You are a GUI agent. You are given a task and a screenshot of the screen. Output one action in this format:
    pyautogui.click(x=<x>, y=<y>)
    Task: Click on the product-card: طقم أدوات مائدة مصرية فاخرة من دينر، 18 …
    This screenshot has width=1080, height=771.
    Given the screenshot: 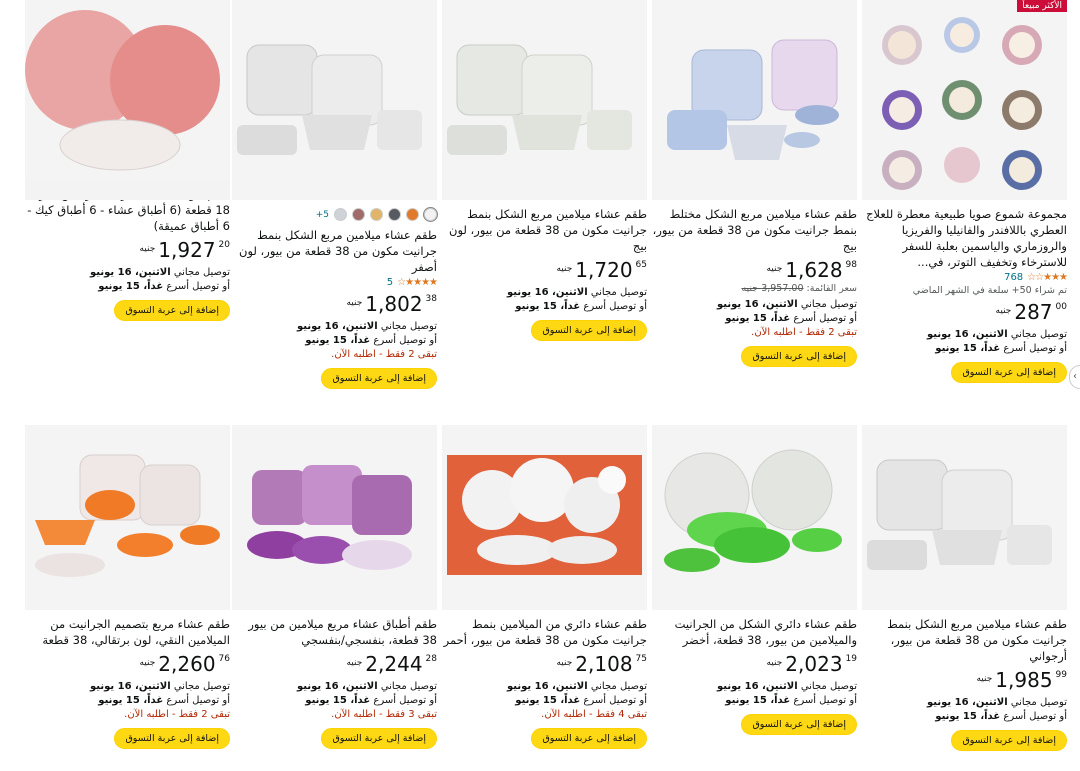 What is the action you would take?
    pyautogui.click(x=127, y=160)
    